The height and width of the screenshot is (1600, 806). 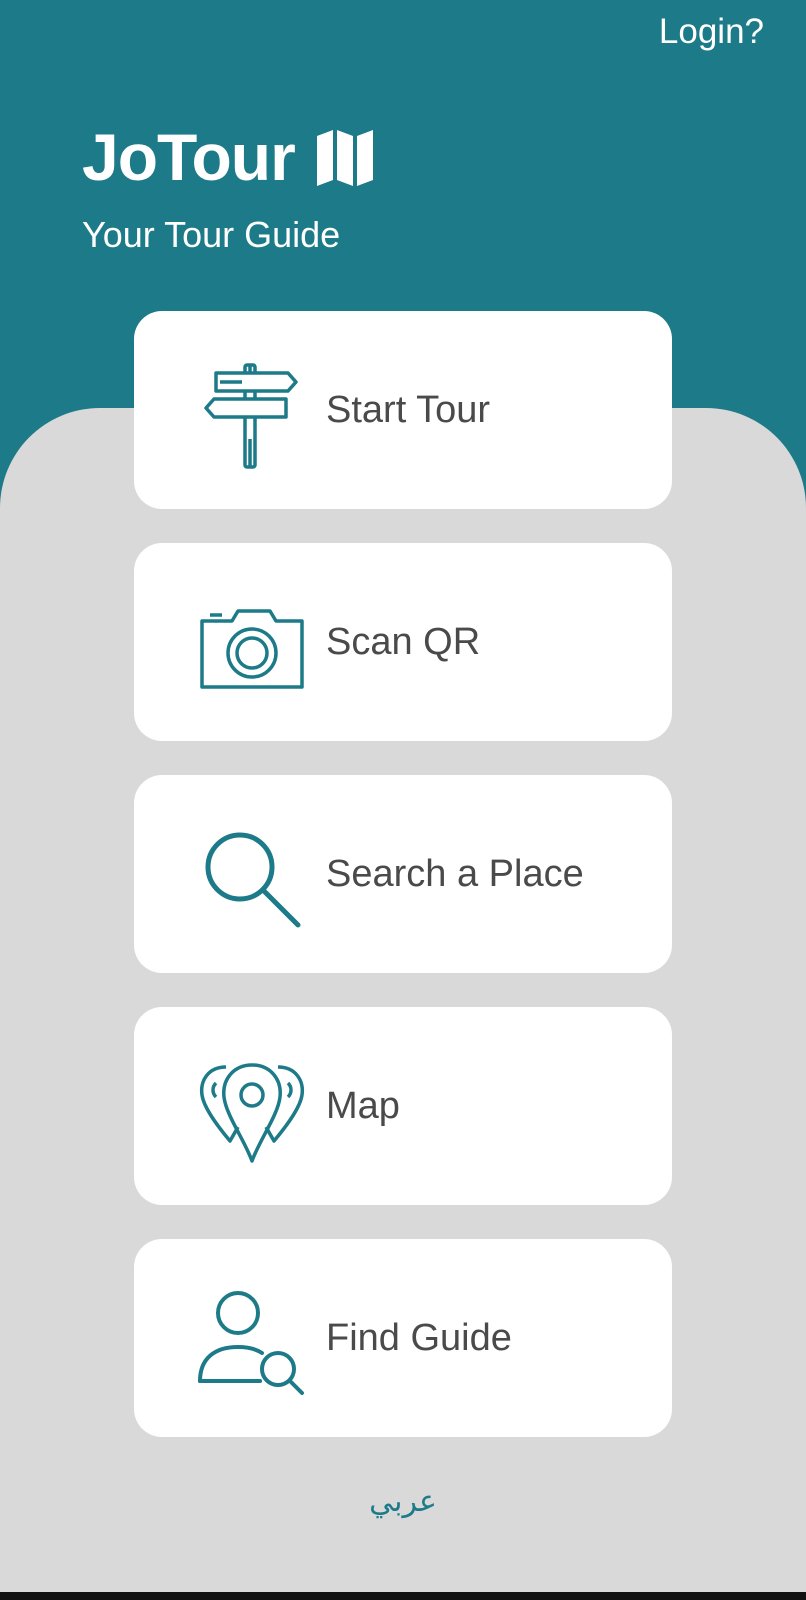 I want to click on scan-qr-button: Scan QR, so click(x=403, y=642).